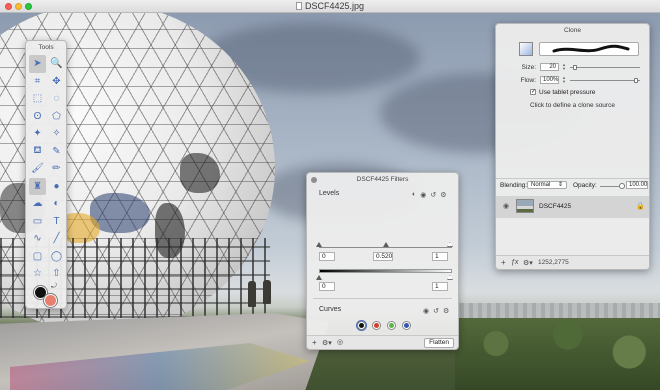 This screenshot has width=660, height=390. Describe the element at coordinates (553, 262) in the screenshot. I see `cursor-coordinates: 1252,2775` at that location.